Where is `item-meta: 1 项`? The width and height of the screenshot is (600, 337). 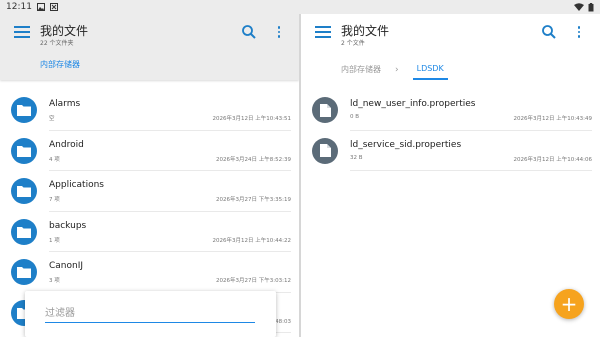
item-meta: 1 项 is located at coordinates (54, 240).